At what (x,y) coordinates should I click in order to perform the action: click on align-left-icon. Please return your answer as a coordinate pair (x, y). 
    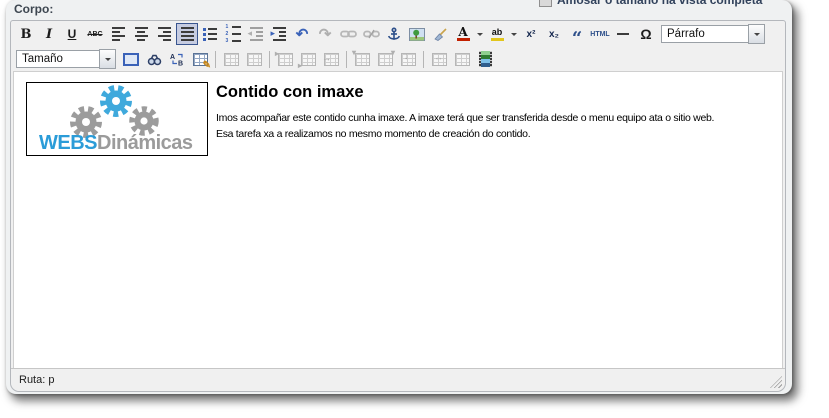
    Looking at the image, I should click on (118, 34).